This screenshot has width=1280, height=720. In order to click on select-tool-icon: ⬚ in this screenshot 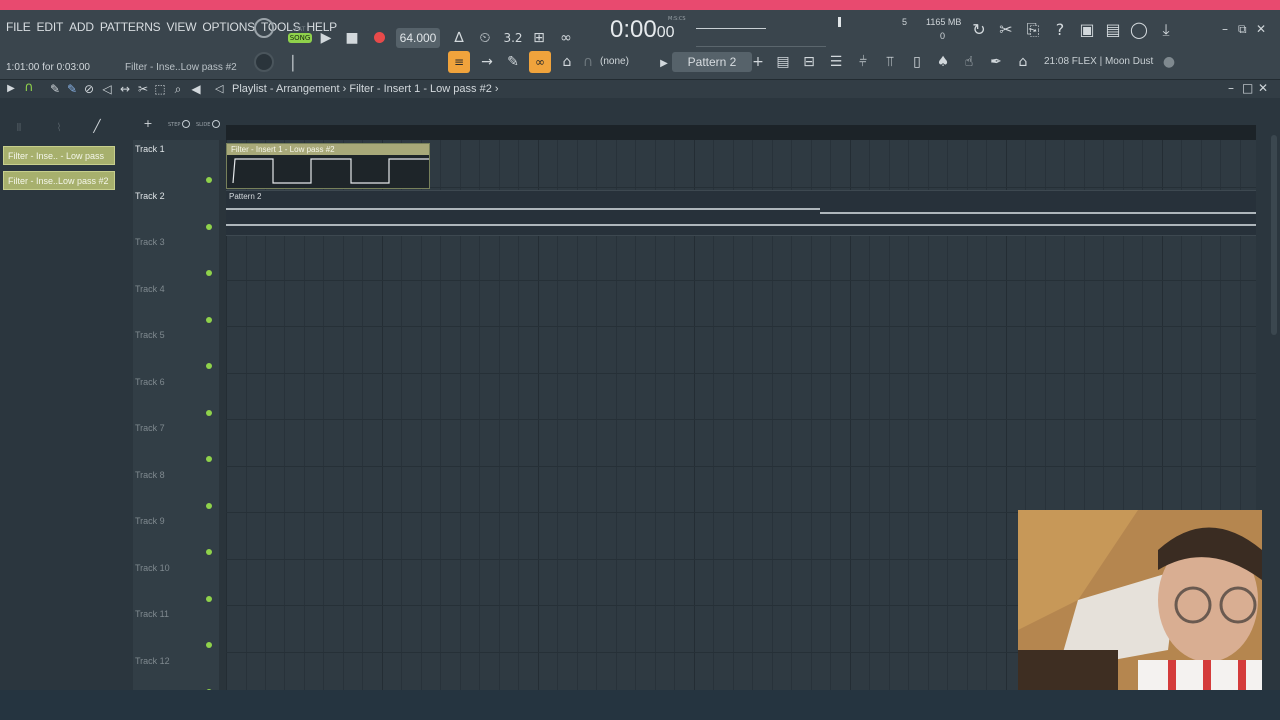, I will do `click(160, 89)`.